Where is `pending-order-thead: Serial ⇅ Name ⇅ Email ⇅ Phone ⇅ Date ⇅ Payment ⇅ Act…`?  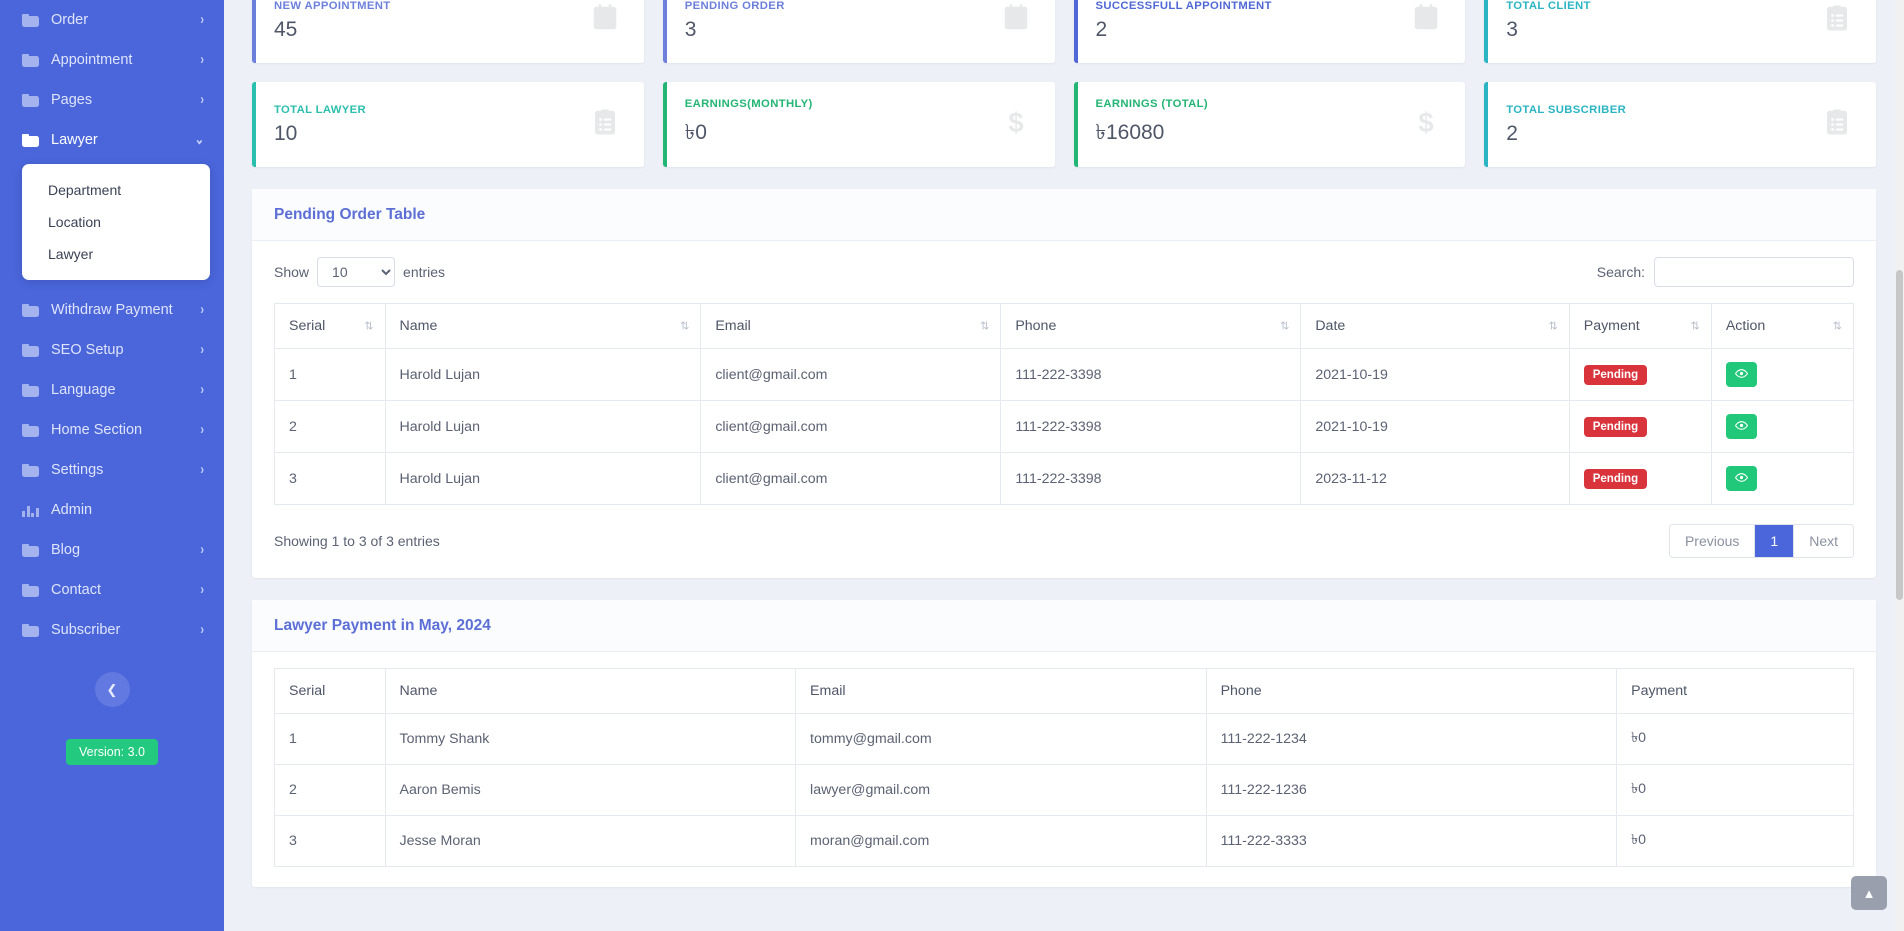
pending-order-thead: Serial ⇅ Name ⇅ Email ⇅ Phone ⇅ Date ⇅ Payment ⇅ Act… is located at coordinates (1064, 326).